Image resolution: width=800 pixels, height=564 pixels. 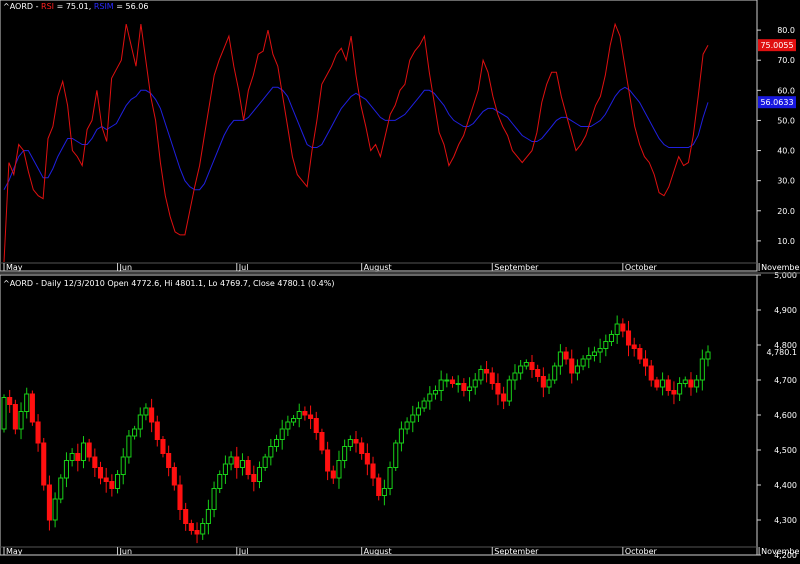 I want to click on rsi-x-tick-label: October, so click(x=641, y=267).